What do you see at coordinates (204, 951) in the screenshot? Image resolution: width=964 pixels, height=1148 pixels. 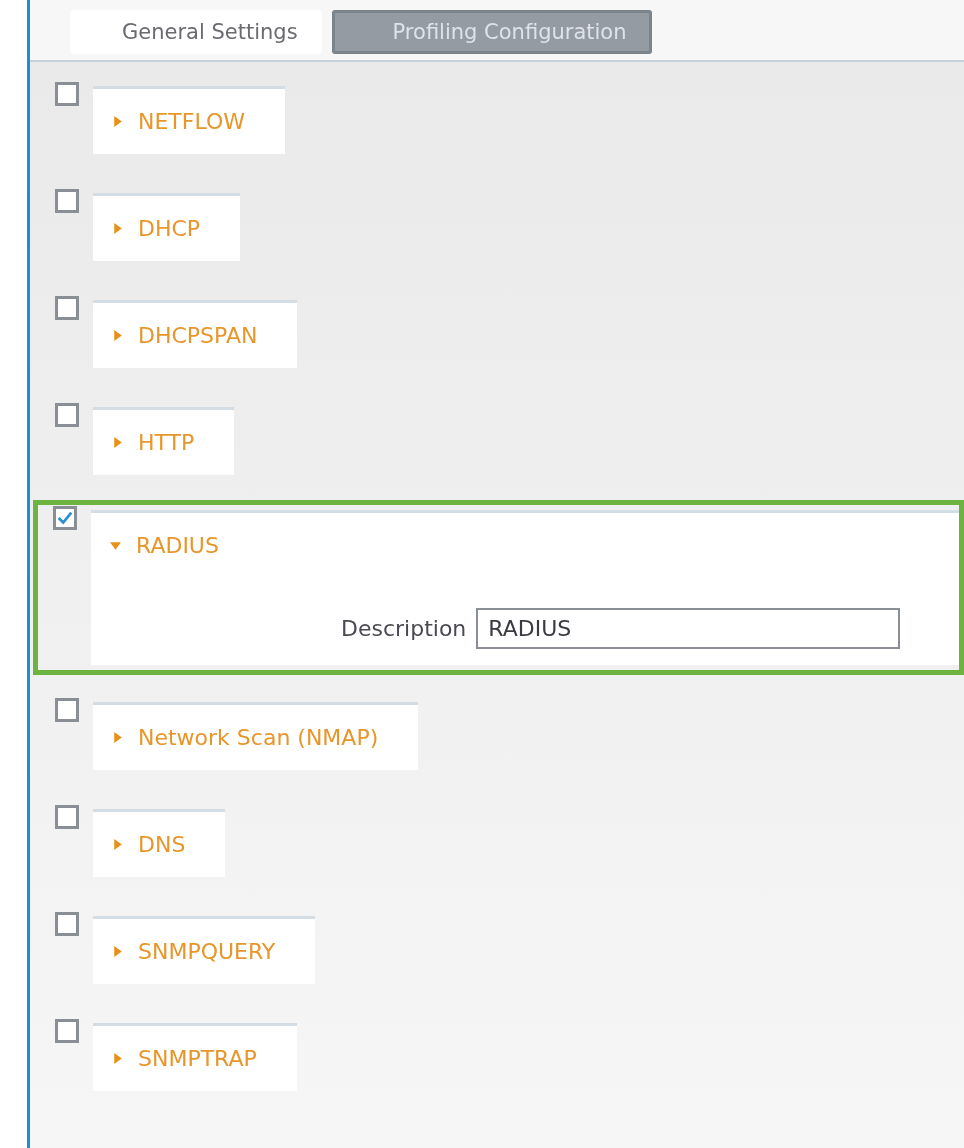 I see `probe-header: SNMPQUERY` at bounding box center [204, 951].